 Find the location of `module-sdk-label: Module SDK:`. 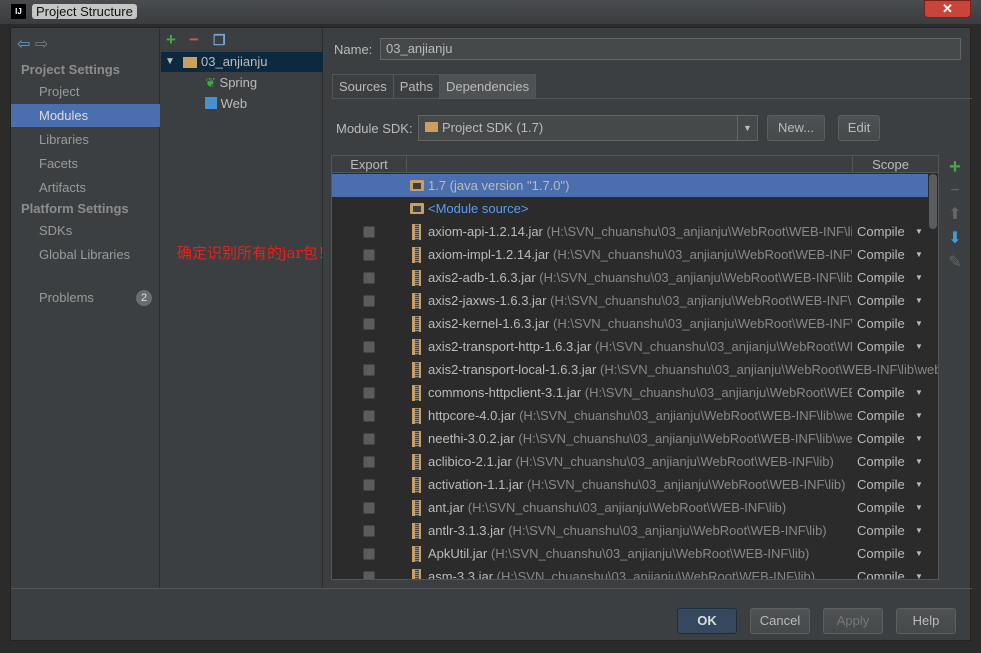

module-sdk-label: Module SDK: is located at coordinates (374, 128).